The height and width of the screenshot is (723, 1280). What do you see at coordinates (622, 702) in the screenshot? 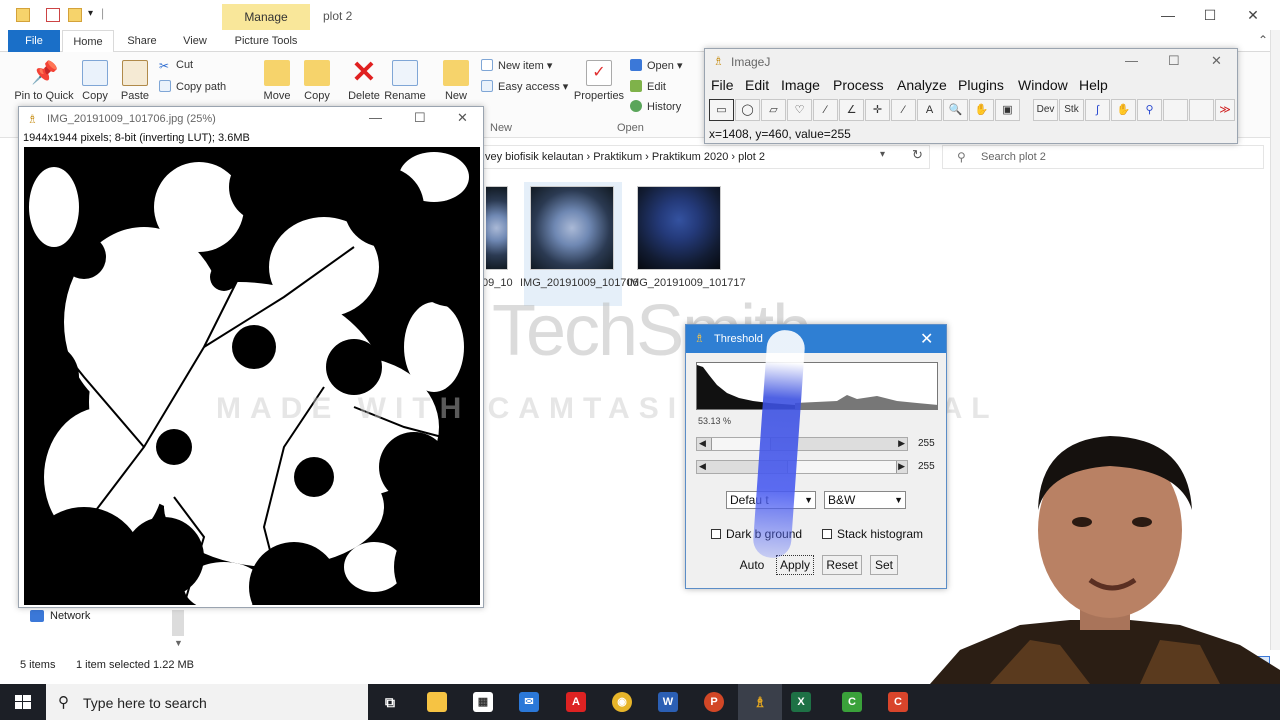
I see `chrome-icon: ◉` at bounding box center [622, 702].